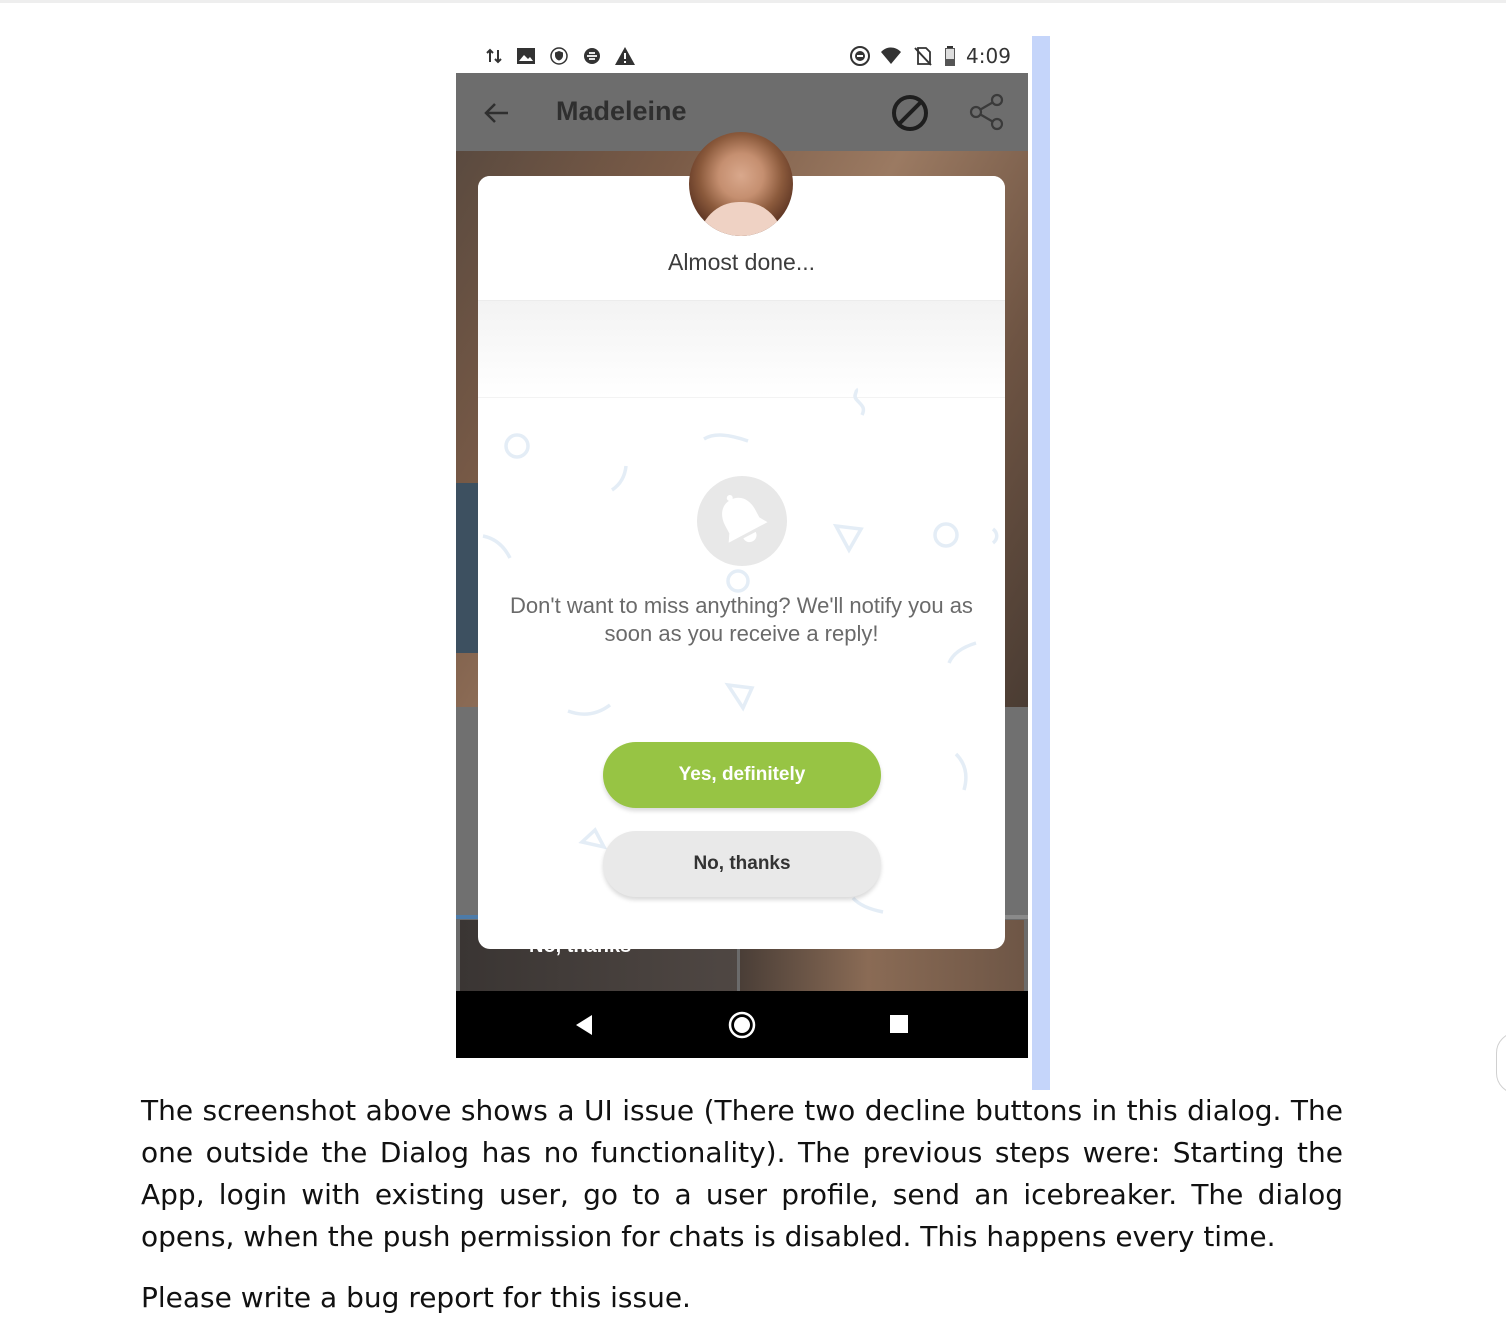 This screenshot has width=1506, height=1336. What do you see at coordinates (497, 113) in the screenshot?
I see `back-arrow-icon` at bounding box center [497, 113].